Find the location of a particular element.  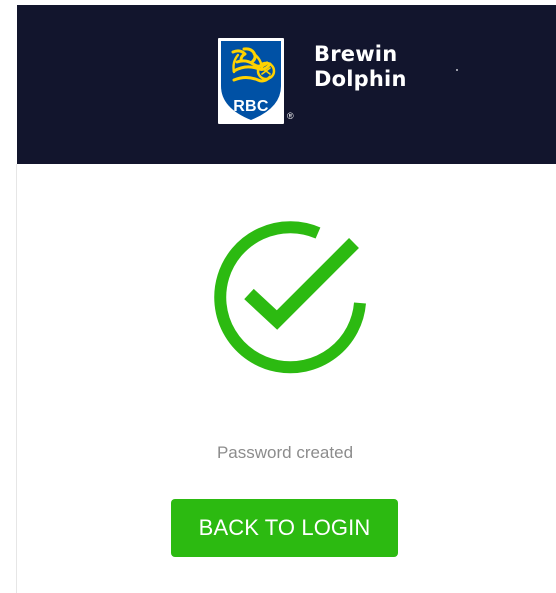

brand-line-dolphin: Dolphin is located at coordinates (360, 79).